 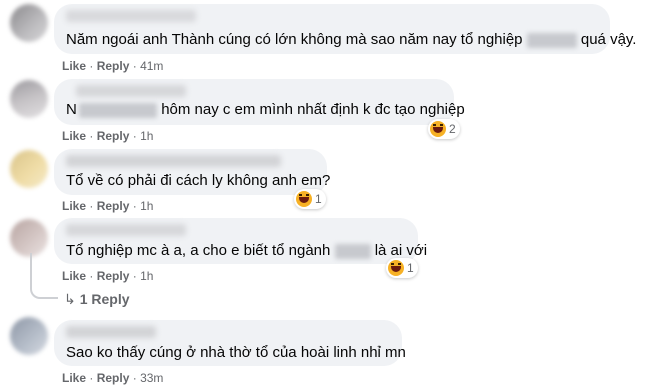 I want to click on comment-actions: Like · Reply · 41m, so click(x=112, y=66).